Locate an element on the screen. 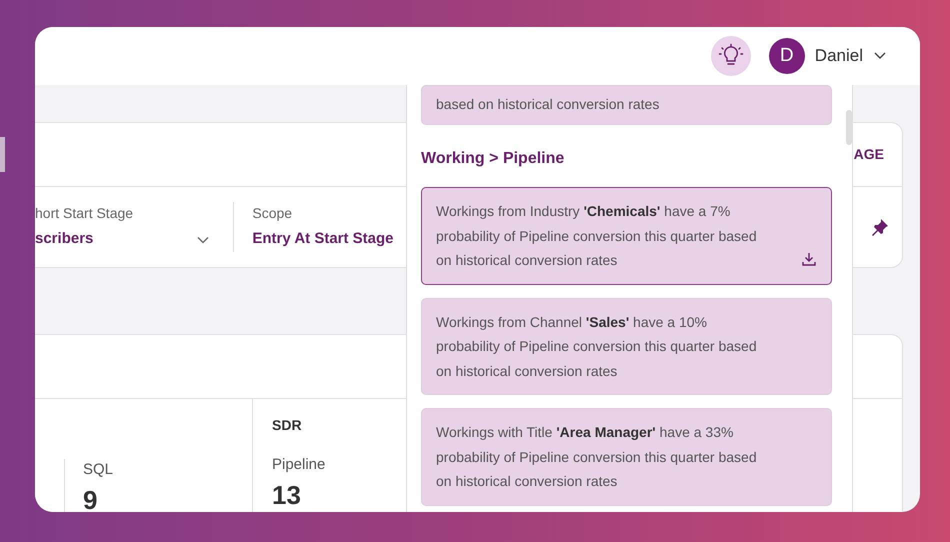  insight-text: Workings with Title 'Area Manager' have a 33% probability of Pipeline conversion this quarter based on historical conversion rates is located at coordinates (597, 457).